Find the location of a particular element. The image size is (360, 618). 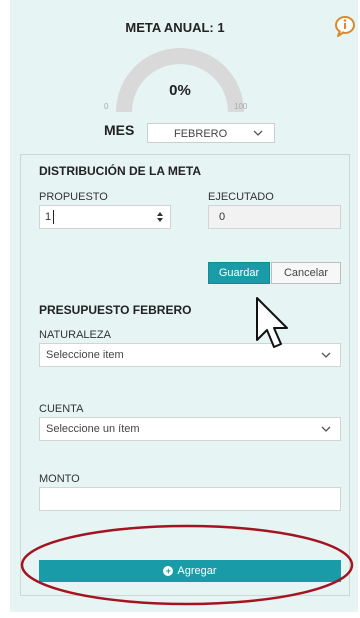

highlight-ellipse is located at coordinates (187, 565).